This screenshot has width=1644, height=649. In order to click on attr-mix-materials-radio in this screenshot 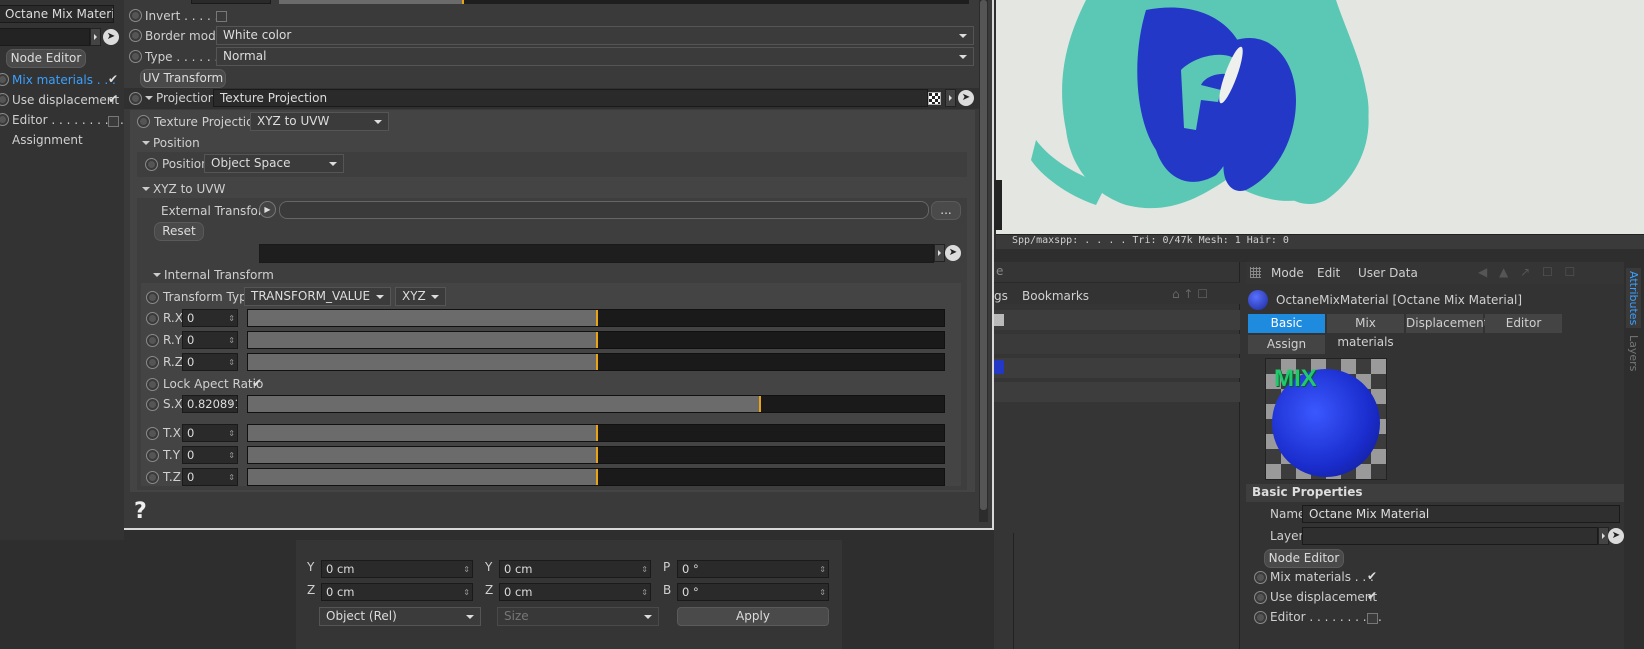, I will do `click(1260, 577)`.